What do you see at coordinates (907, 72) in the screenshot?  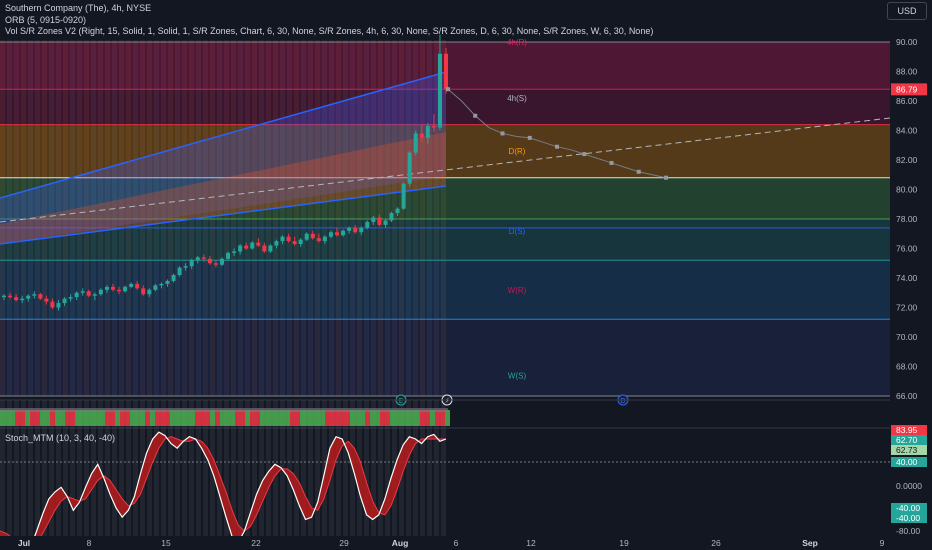 I see `price-tick-label: 88.00` at bounding box center [907, 72].